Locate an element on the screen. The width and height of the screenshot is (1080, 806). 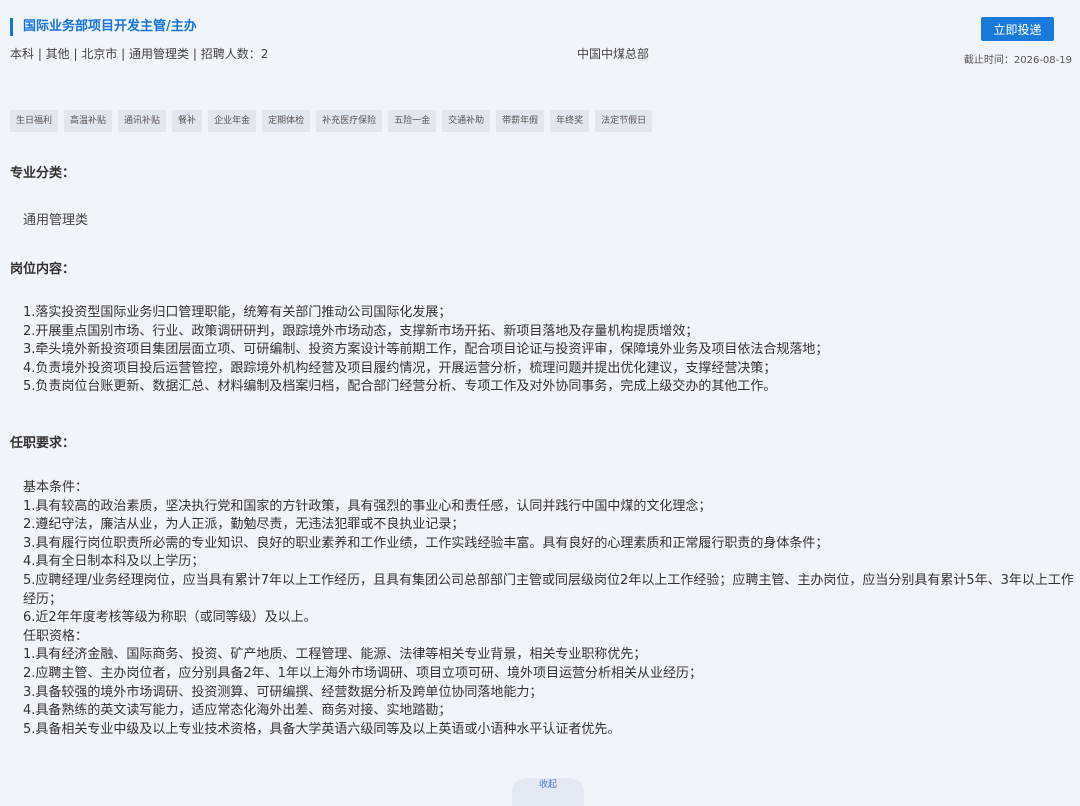
benefit-tag: 带薪年假 is located at coordinates (520, 121).